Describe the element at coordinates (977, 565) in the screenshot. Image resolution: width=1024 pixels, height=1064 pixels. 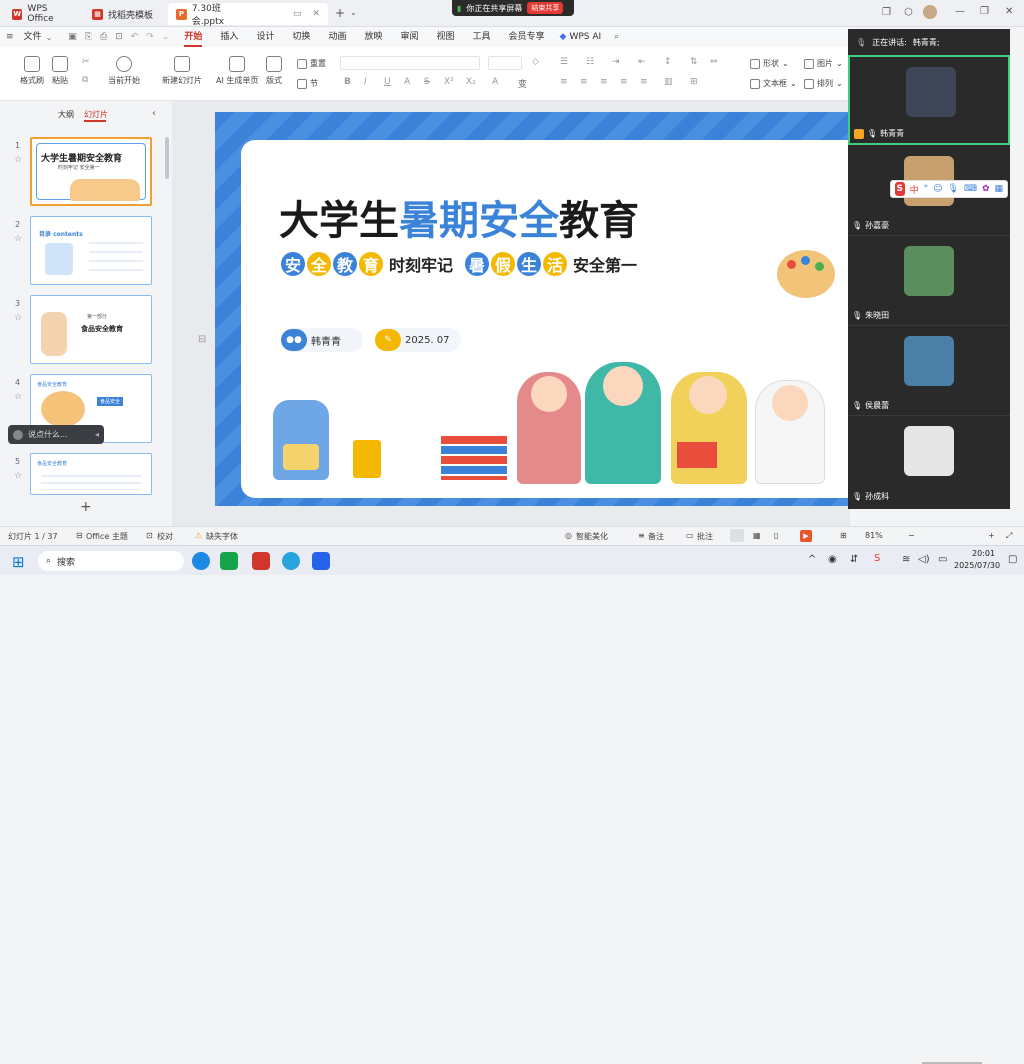
I see `clock-date: 2025/07/30` at that location.